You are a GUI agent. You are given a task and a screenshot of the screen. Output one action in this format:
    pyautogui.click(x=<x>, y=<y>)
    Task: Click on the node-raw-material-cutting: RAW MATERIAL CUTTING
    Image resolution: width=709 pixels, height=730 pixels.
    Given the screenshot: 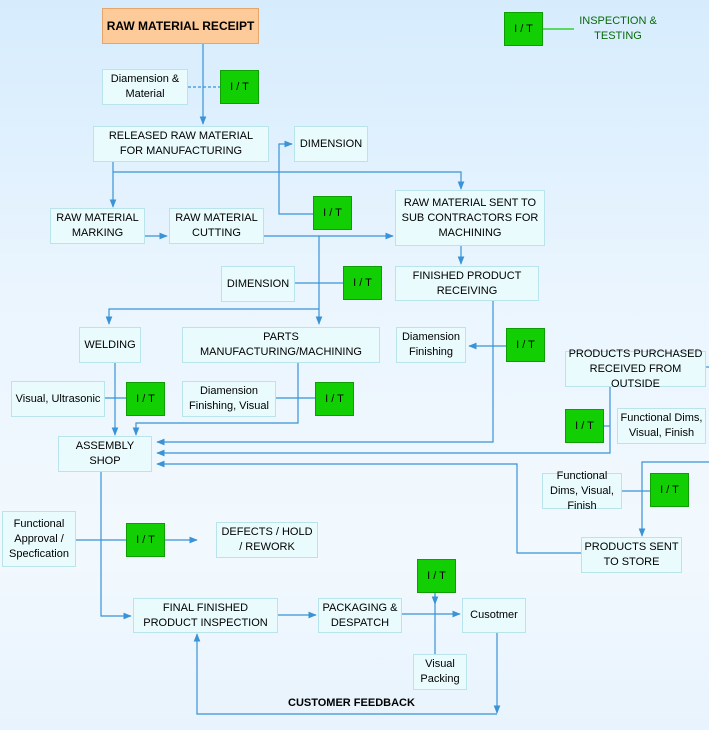 What is the action you would take?
    pyautogui.click(x=216, y=226)
    